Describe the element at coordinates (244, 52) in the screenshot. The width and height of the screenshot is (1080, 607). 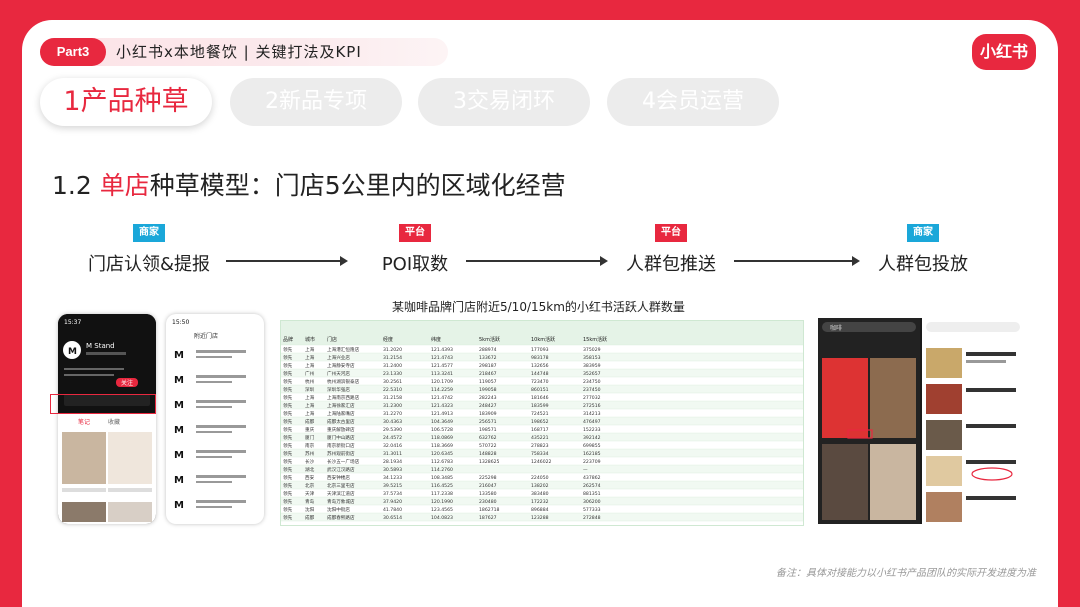
I see `header-bar: Part3 小红书x本地餐饮 | 关键打法及KPI` at that location.